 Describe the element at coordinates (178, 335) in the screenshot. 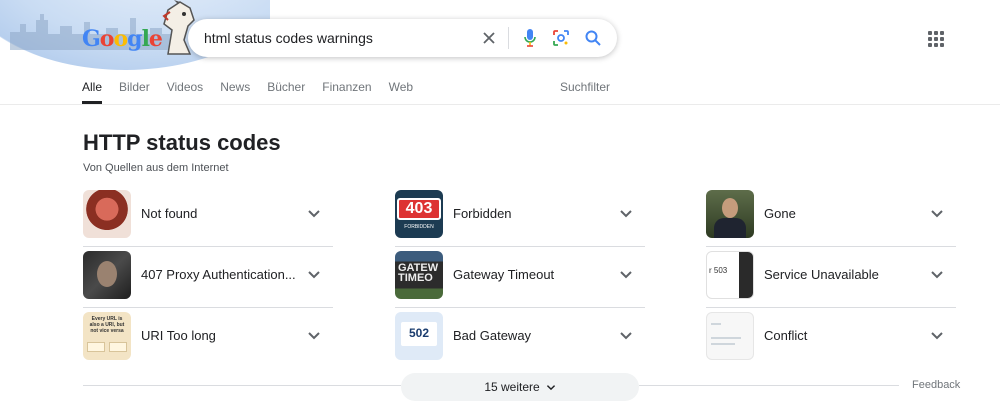

I see `status-label: URI Too long` at that location.